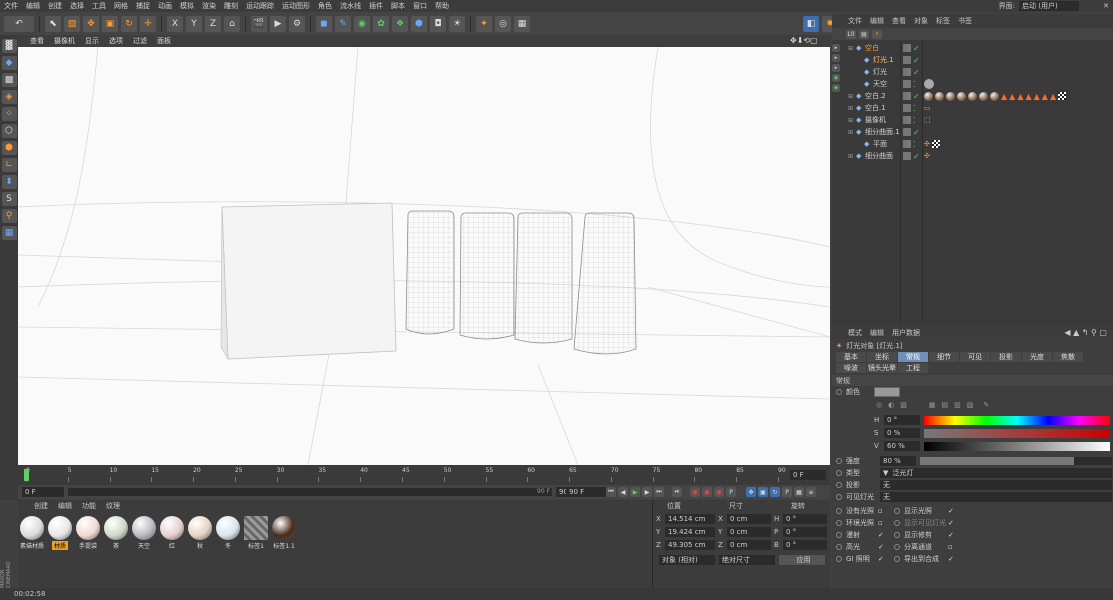  I want to click on menu-item: 窗口, so click(420, 6).